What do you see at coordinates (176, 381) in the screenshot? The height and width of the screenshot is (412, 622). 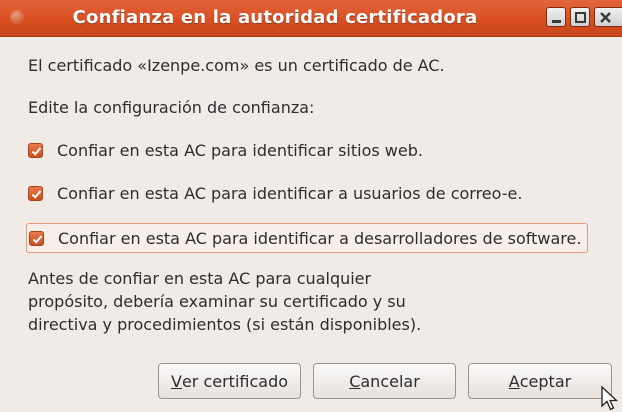 I see `button-mnemonic: V` at bounding box center [176, 381].